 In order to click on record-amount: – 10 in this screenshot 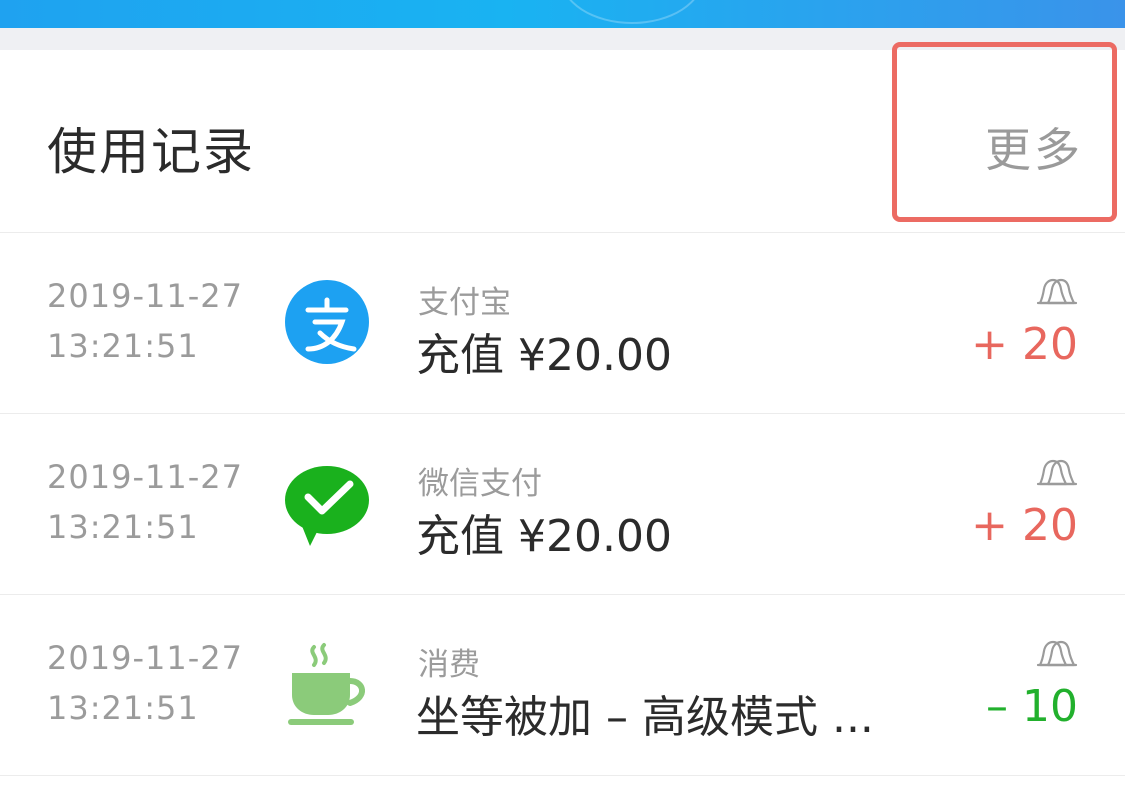, I will do `click(1032, 706)`.